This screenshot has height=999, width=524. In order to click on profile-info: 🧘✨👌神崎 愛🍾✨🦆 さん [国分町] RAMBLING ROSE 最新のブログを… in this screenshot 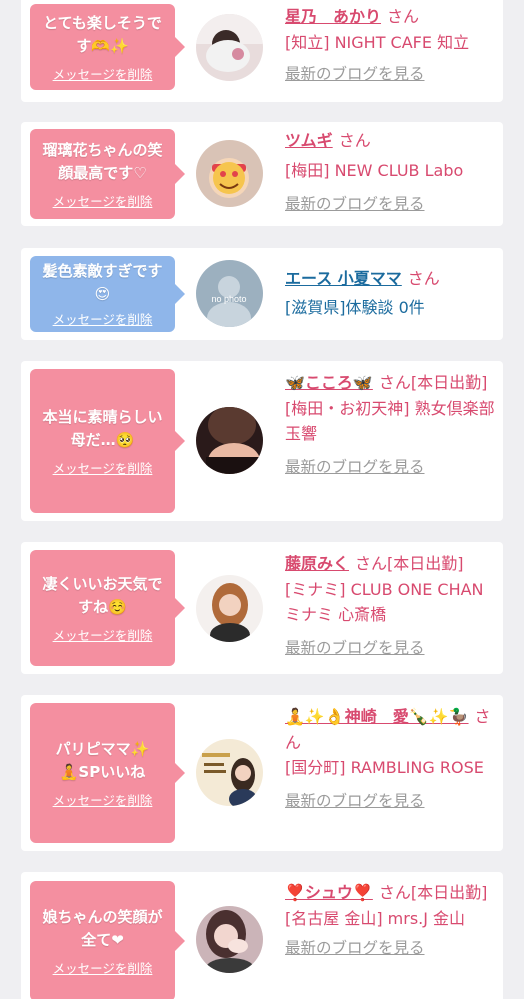, I will do `click(391, 759)`.